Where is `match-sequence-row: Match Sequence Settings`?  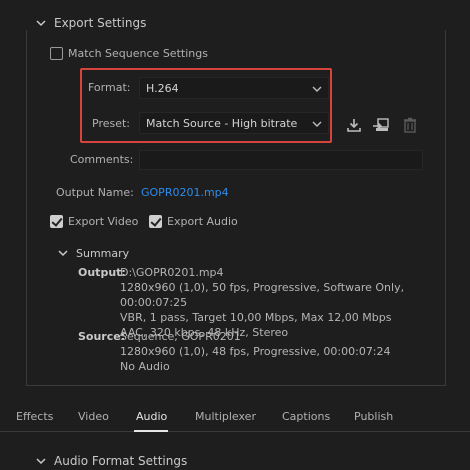 match-sequence-row: Match Sequence Settings is located at coordinates (129, 53).